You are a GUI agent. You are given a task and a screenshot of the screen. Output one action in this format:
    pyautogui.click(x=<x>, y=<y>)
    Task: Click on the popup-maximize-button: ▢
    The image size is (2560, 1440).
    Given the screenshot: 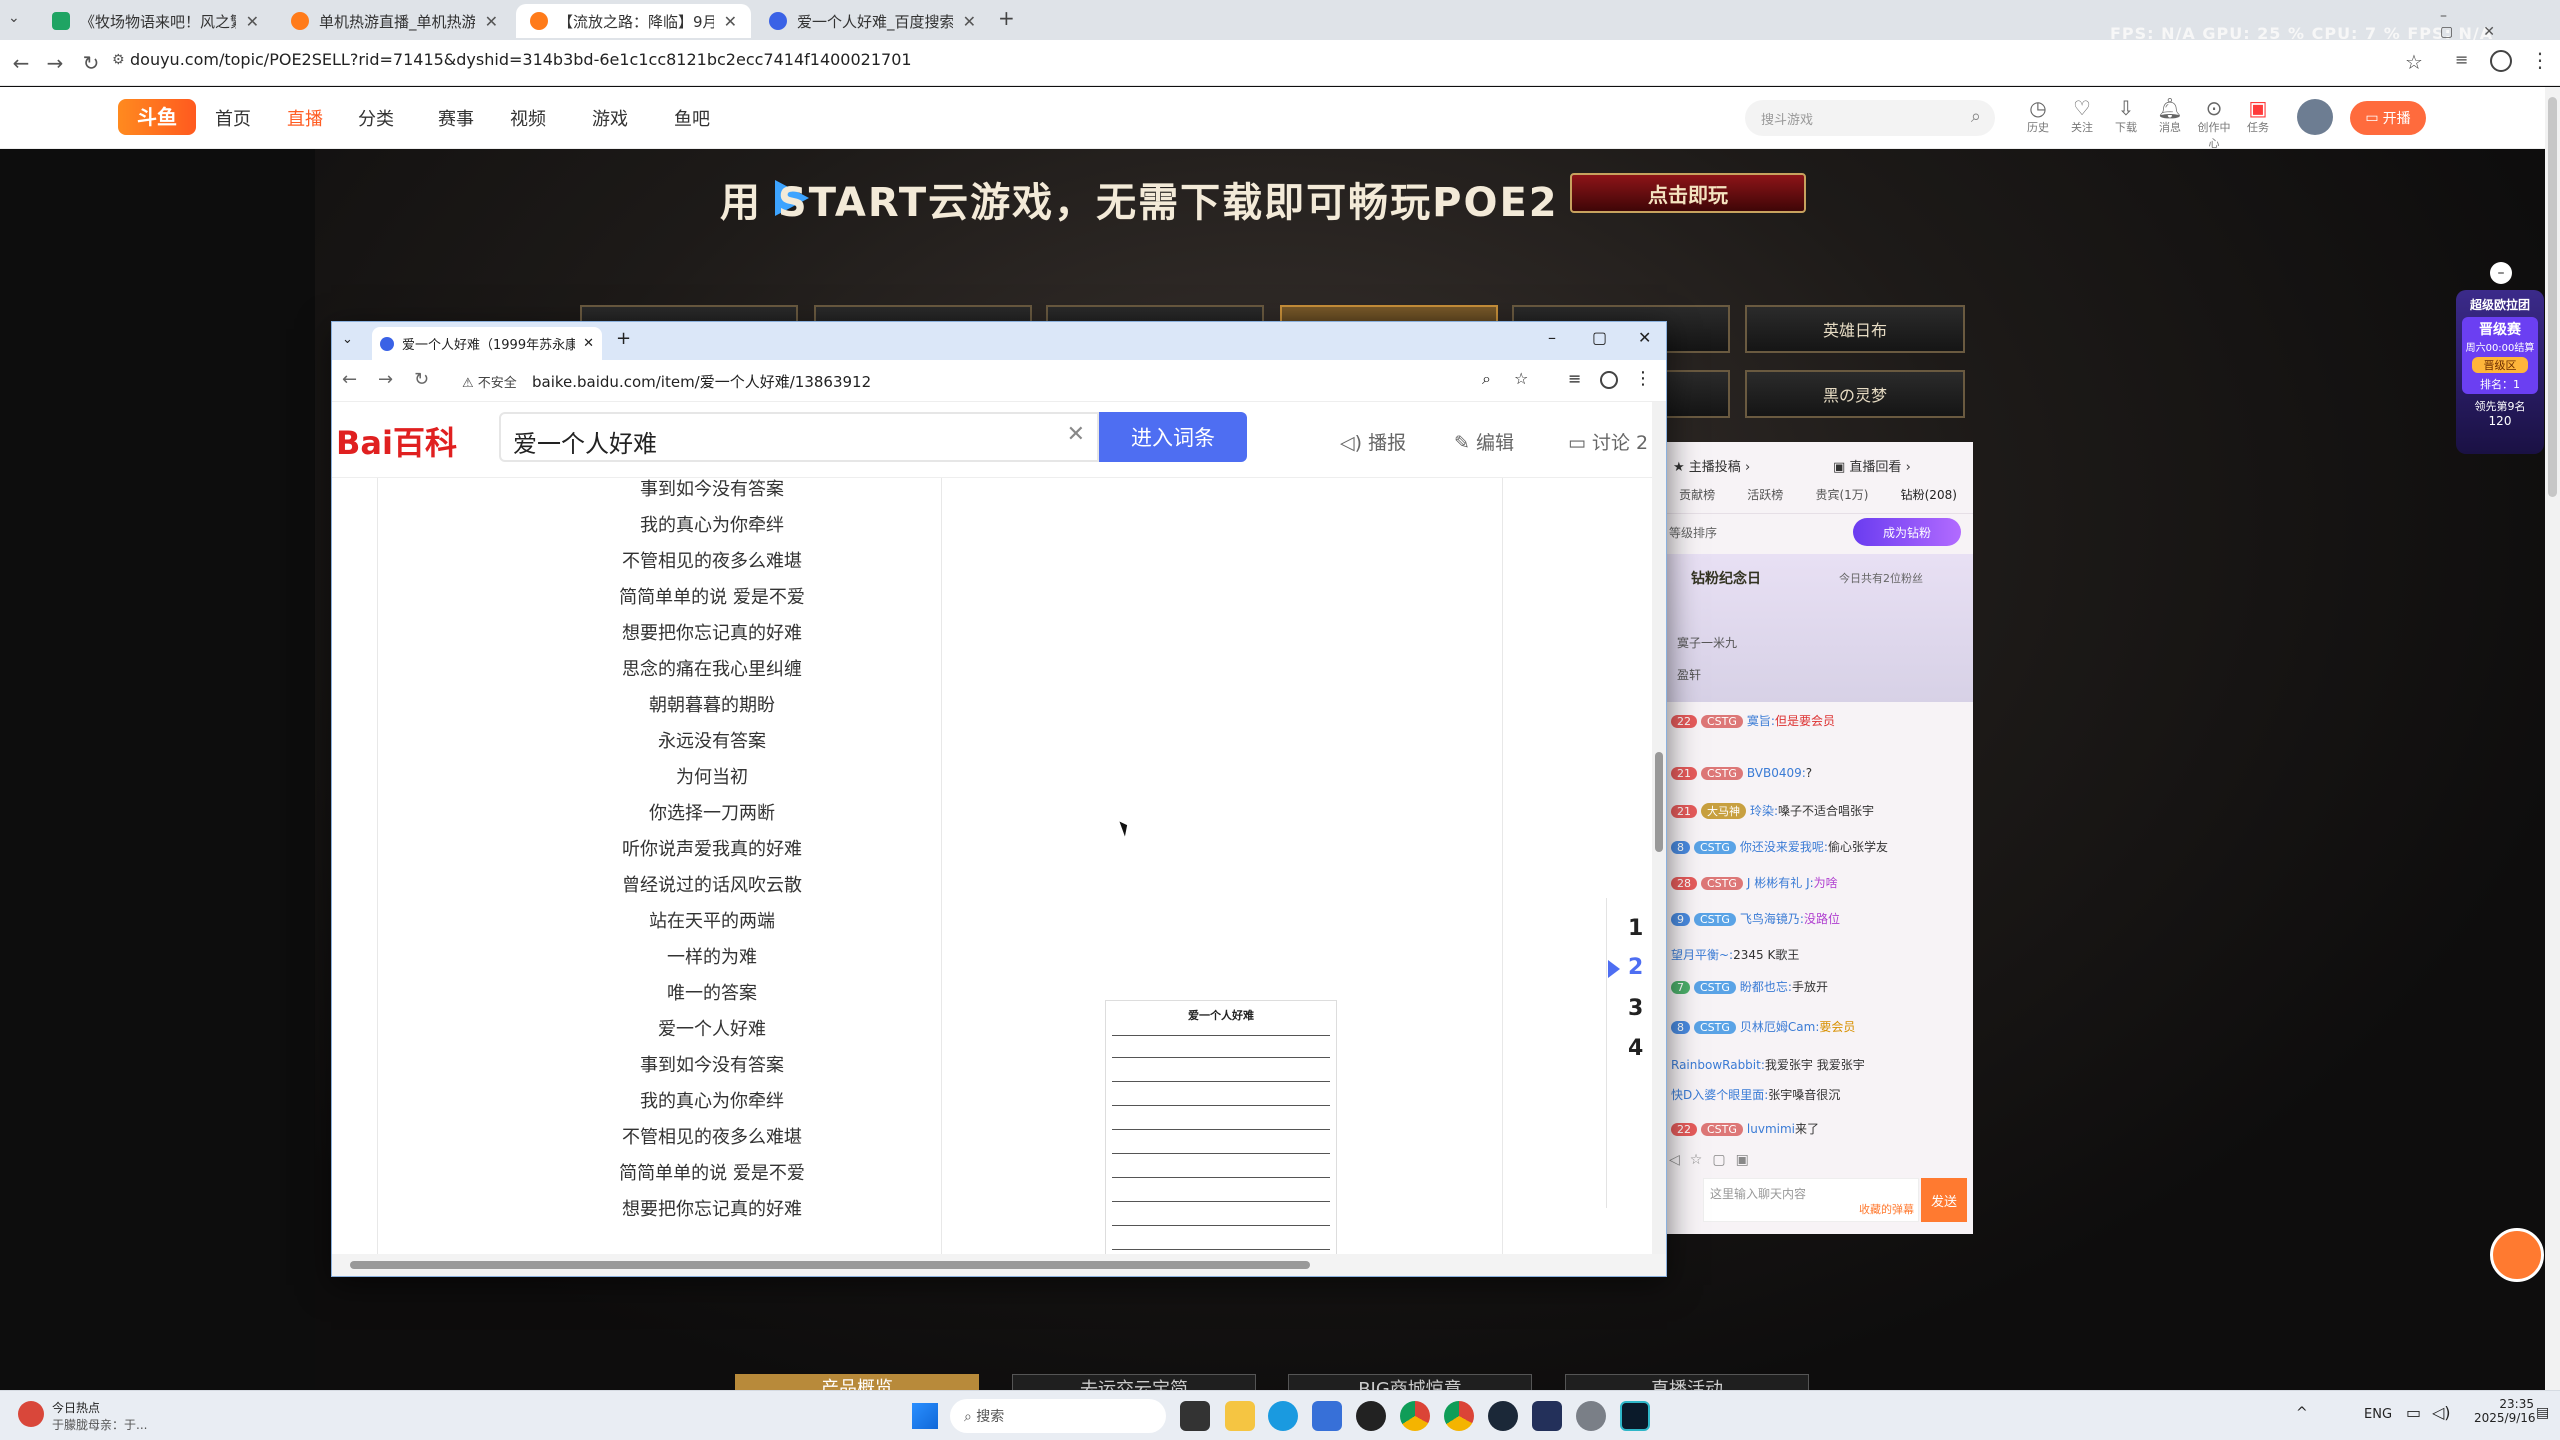 What is the action you would take?
    pyautogui.click(x=1599, y=337)
    